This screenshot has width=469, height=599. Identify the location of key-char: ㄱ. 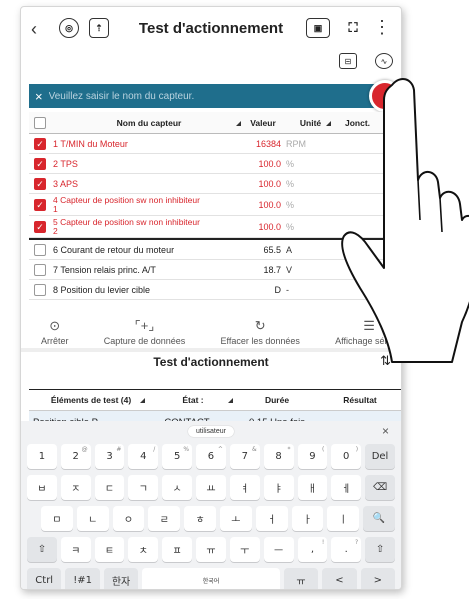
(143, 487).